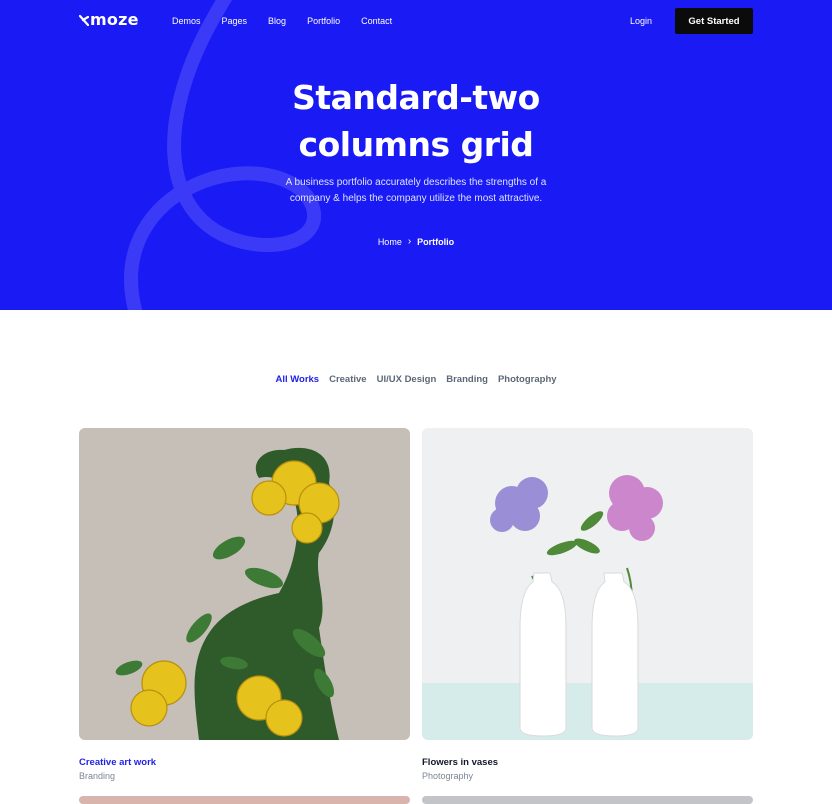 The image size is (832, 804). Describe the element at coordinates (97, 776) in the screenshot. I see `portfolio-card-category: Branding` at that location.